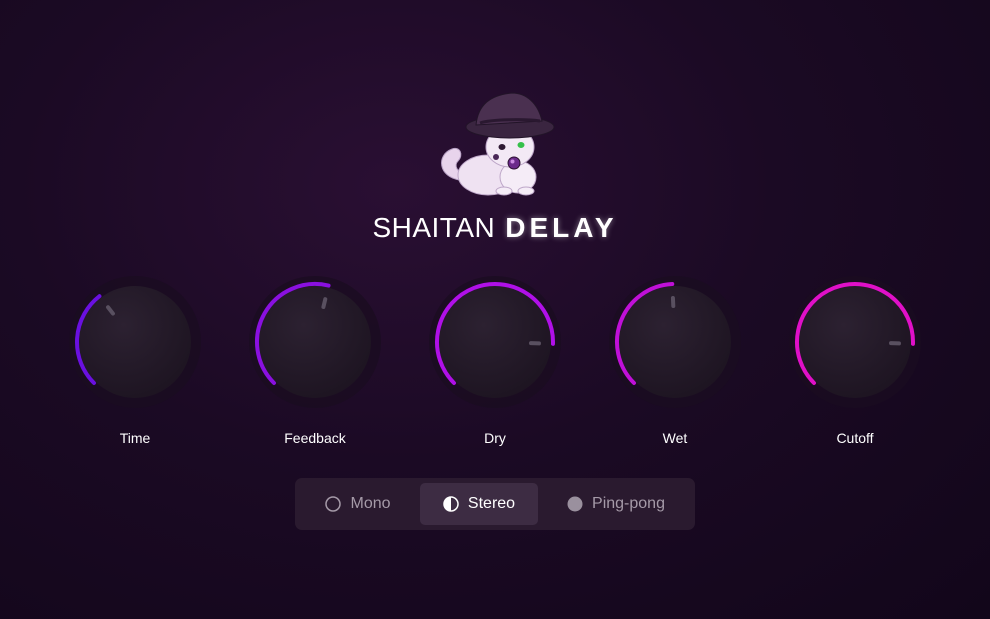  I want to click on knob-cutoff: Cutoff, so click(855, 362).